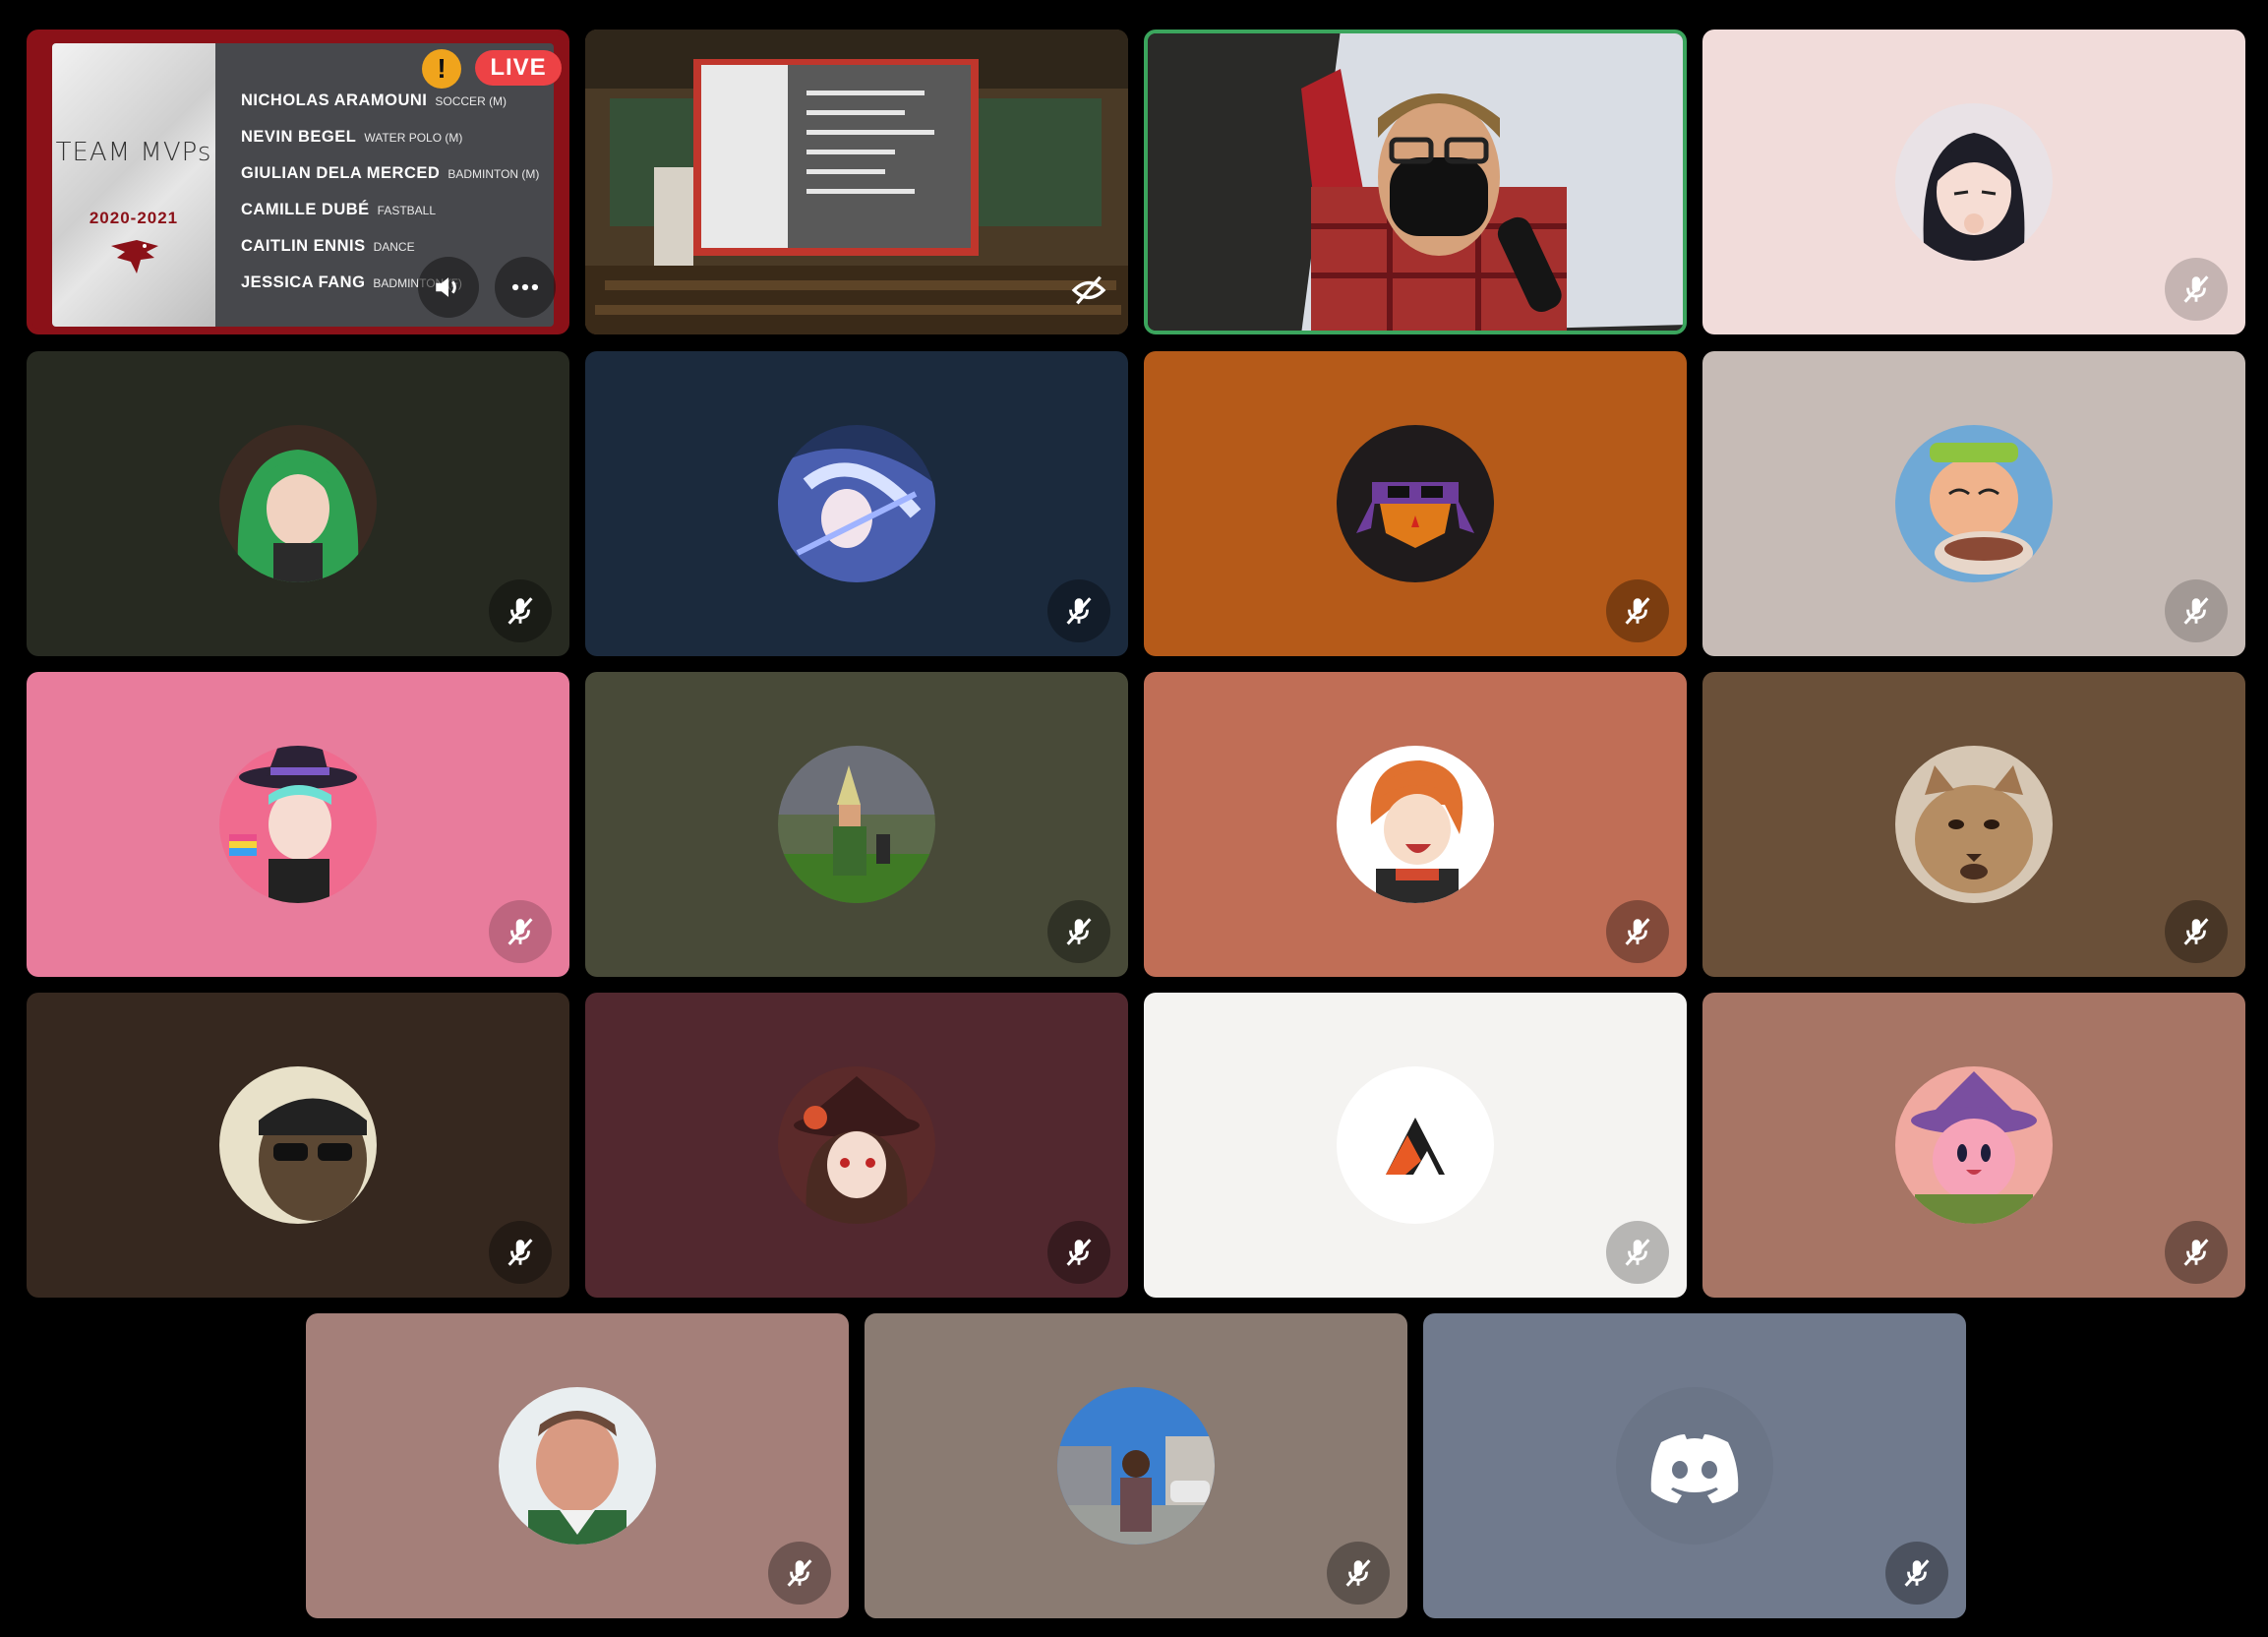 The width and height of the screenshot is (2268, 1637). I want to click on witch-hat-avatar, so click(298, 825).